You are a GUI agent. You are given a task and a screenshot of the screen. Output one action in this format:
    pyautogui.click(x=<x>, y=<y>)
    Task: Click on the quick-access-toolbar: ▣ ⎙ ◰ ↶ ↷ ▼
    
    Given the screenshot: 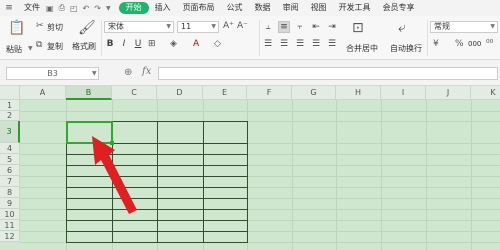 What is the action you would take?
    pyautogui.click(x=78, y=8)
    